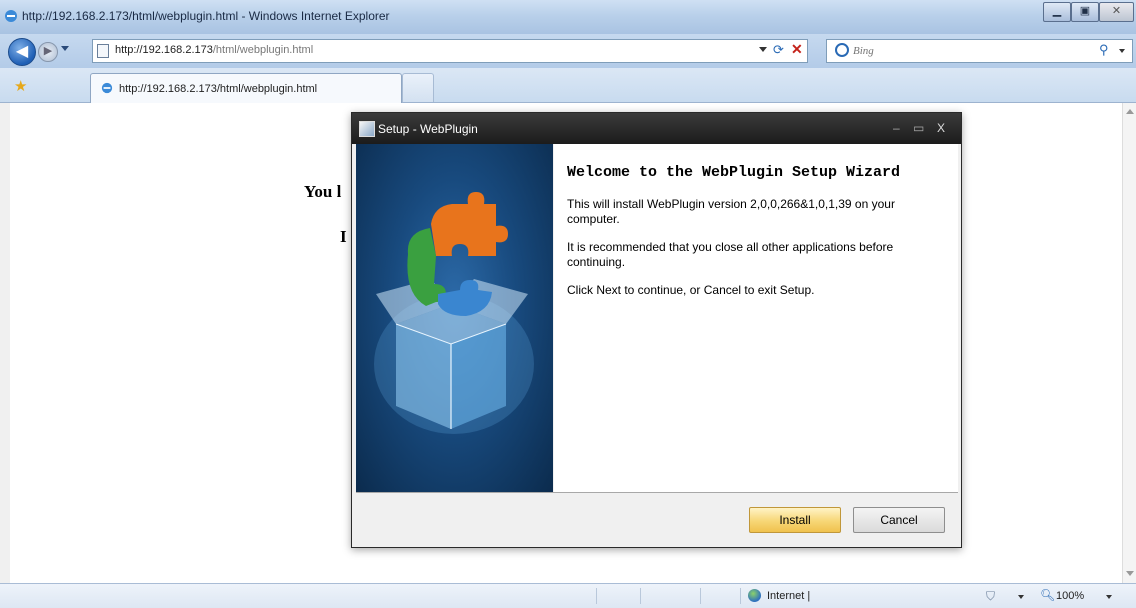 The width and height of the screenshot is (1136, 608). Describe the element at coordinates (842, 50) in the screenshot. I see `search-icon` at that location.